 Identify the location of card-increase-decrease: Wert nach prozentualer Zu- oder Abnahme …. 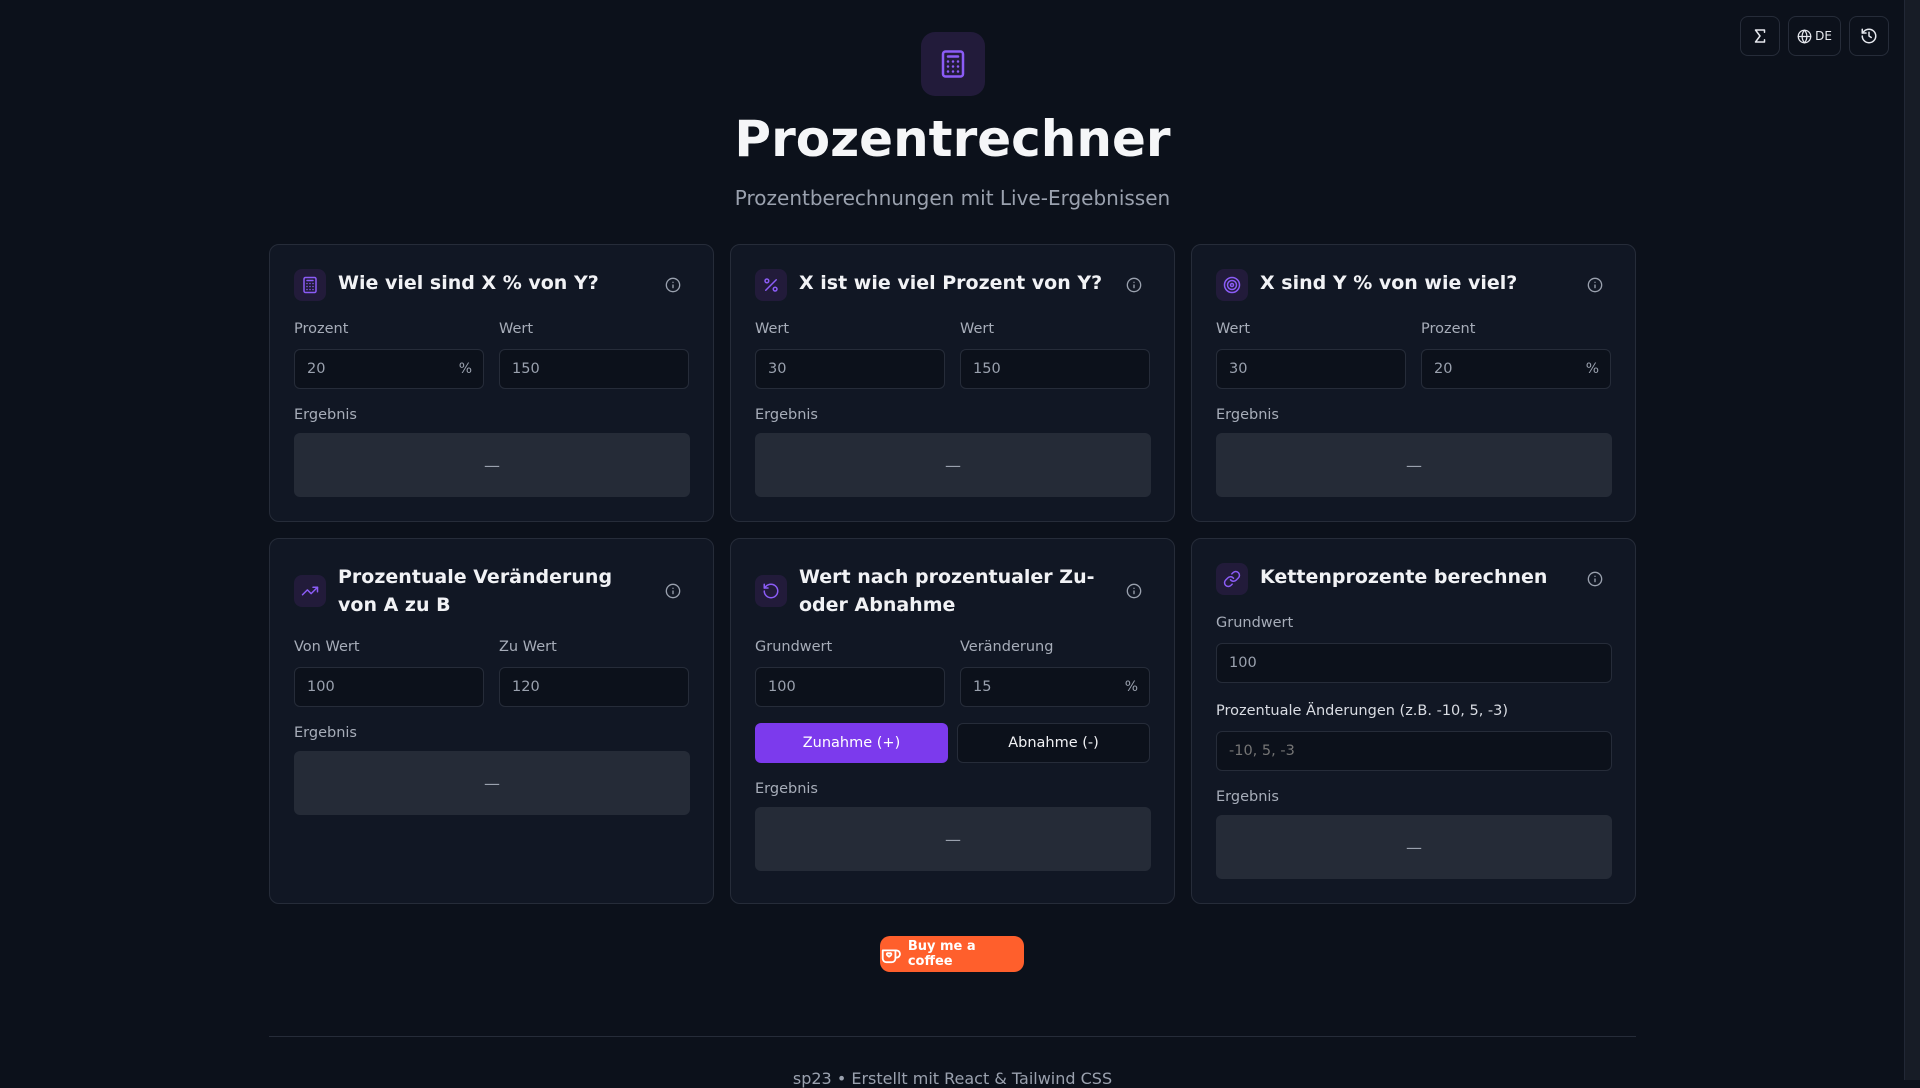
(952, 721).